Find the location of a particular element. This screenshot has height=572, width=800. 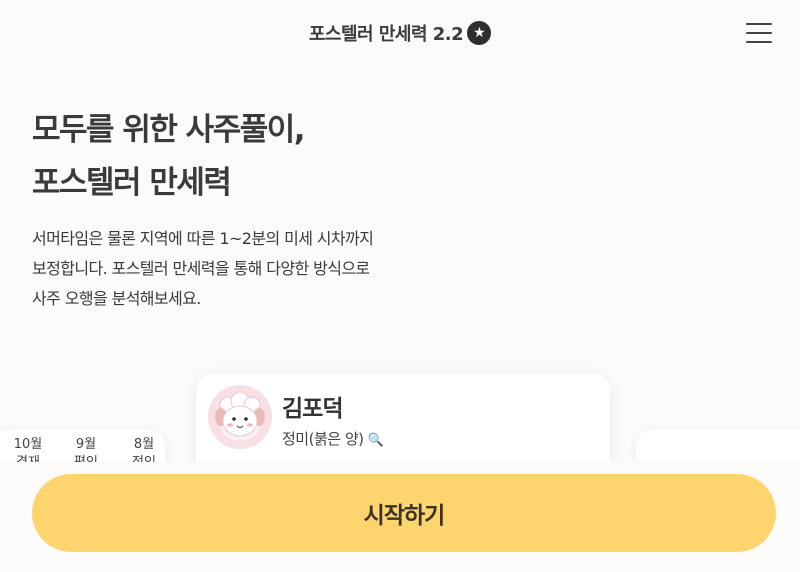

profile-subtitle: 정미(붉은 양) 🔍 is located at coordinates (333, 438).